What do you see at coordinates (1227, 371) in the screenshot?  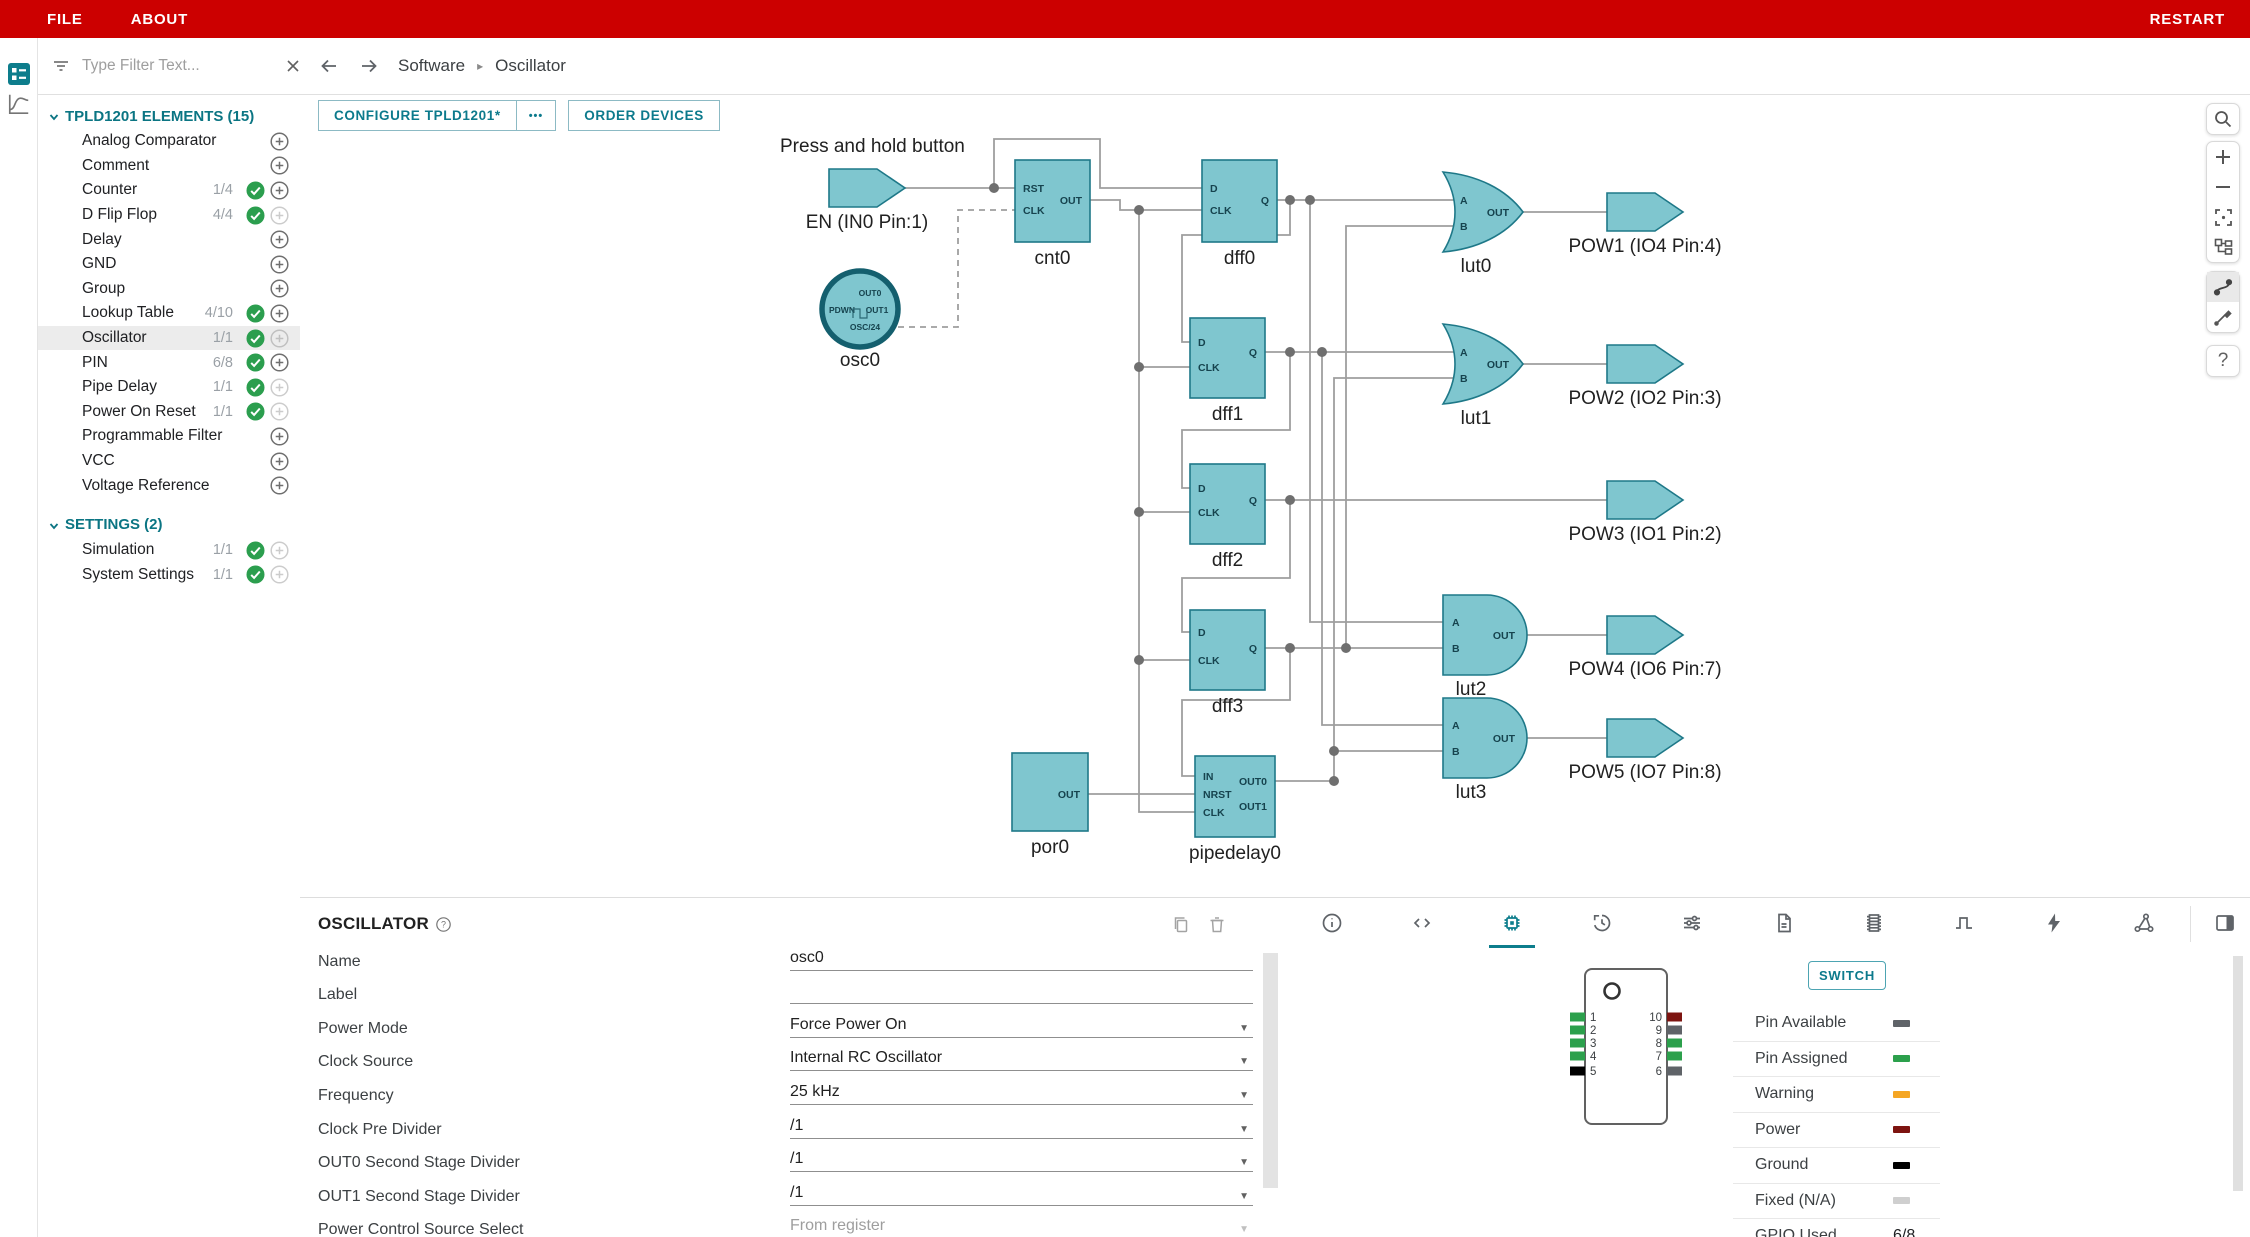 I see `schematic-block-dff1: D CLK Qdff1` at bounding box center [1227, 371].